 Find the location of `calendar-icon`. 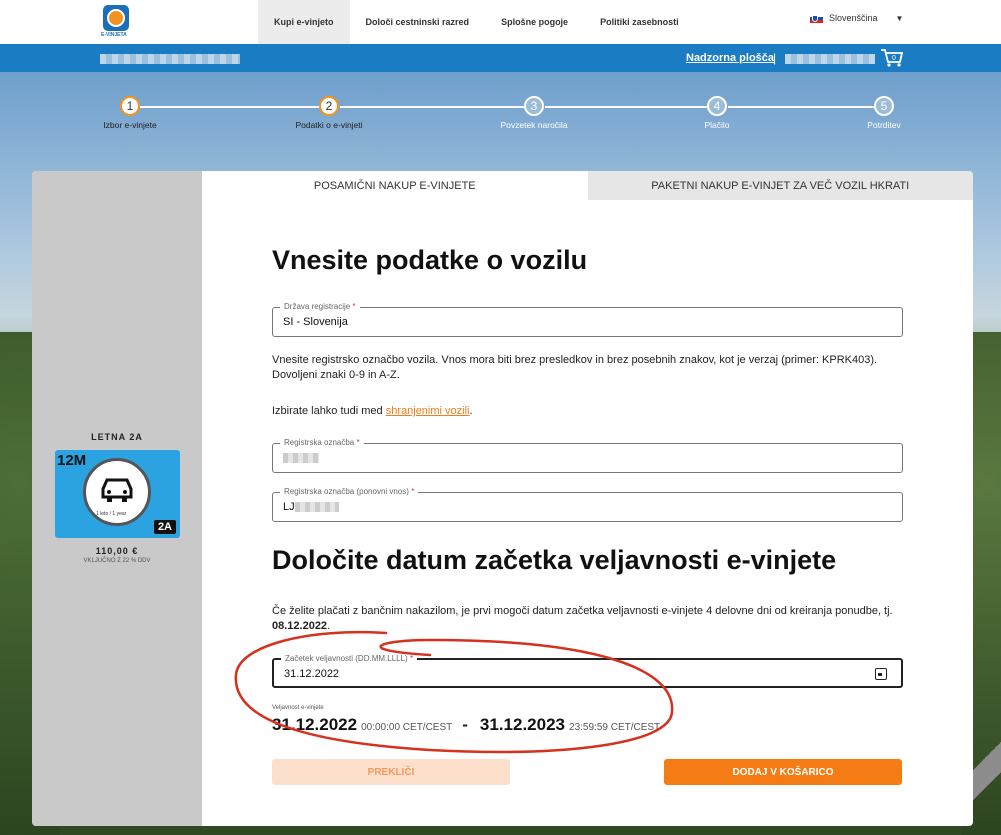

calendar-icon is located at coordinates (881, 674).